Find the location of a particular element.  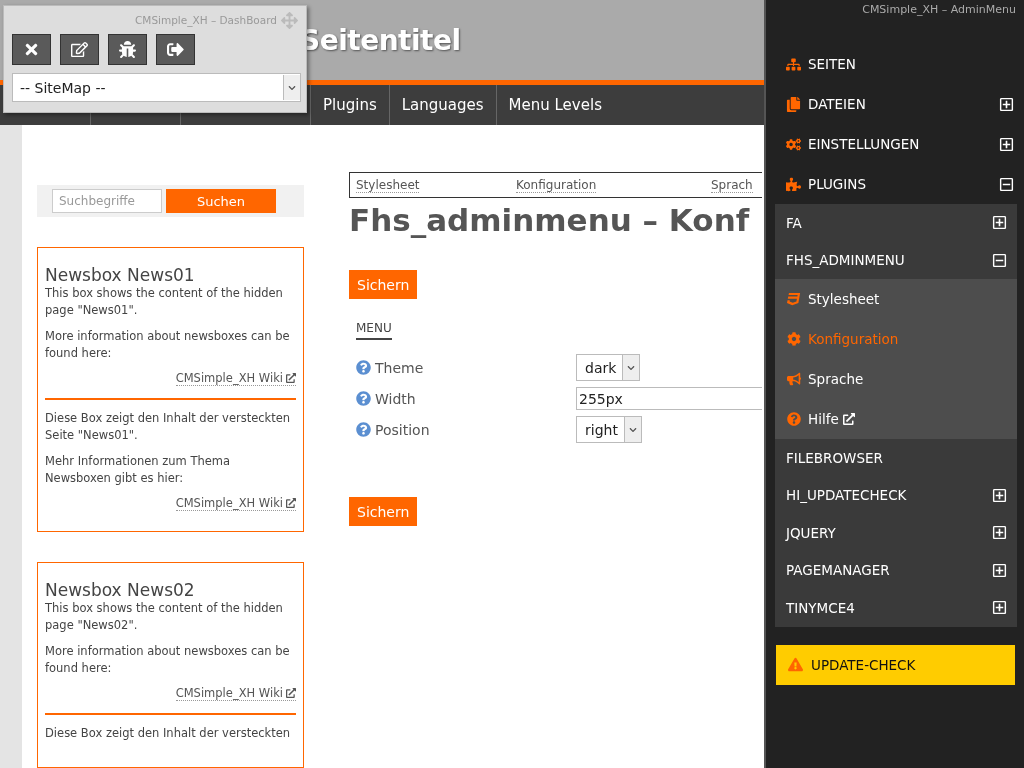

menu-title: CMSimple_XH – AdminMenu is located at coordinates (939, 10).